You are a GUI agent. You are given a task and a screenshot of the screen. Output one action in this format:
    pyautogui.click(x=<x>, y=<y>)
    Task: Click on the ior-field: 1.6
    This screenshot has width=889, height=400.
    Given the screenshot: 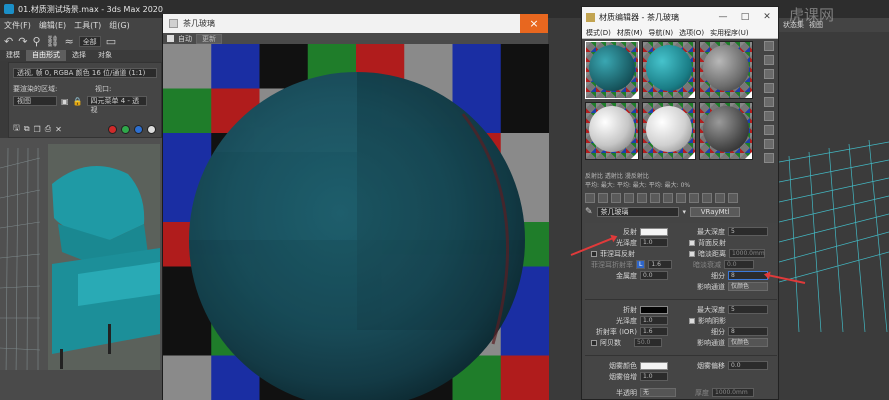 What is the action you would take?
    pyautogui.click(x=654, y=331)
    